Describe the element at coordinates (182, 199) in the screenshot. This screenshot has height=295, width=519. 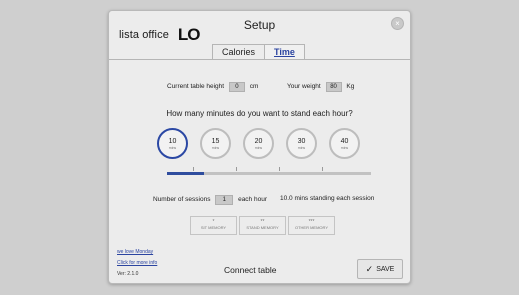
I see `sessions-label: Number of sessions` at that location.